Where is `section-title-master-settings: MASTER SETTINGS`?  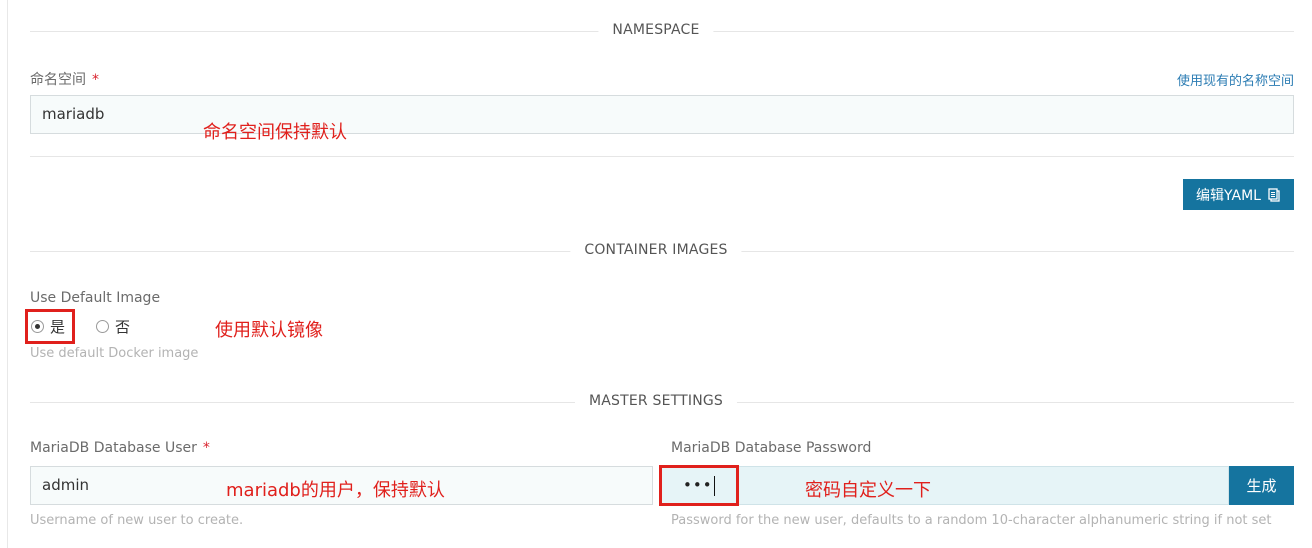
section-title-master-settings: MASTER SETTINGS is located at coordinates (656, 401).